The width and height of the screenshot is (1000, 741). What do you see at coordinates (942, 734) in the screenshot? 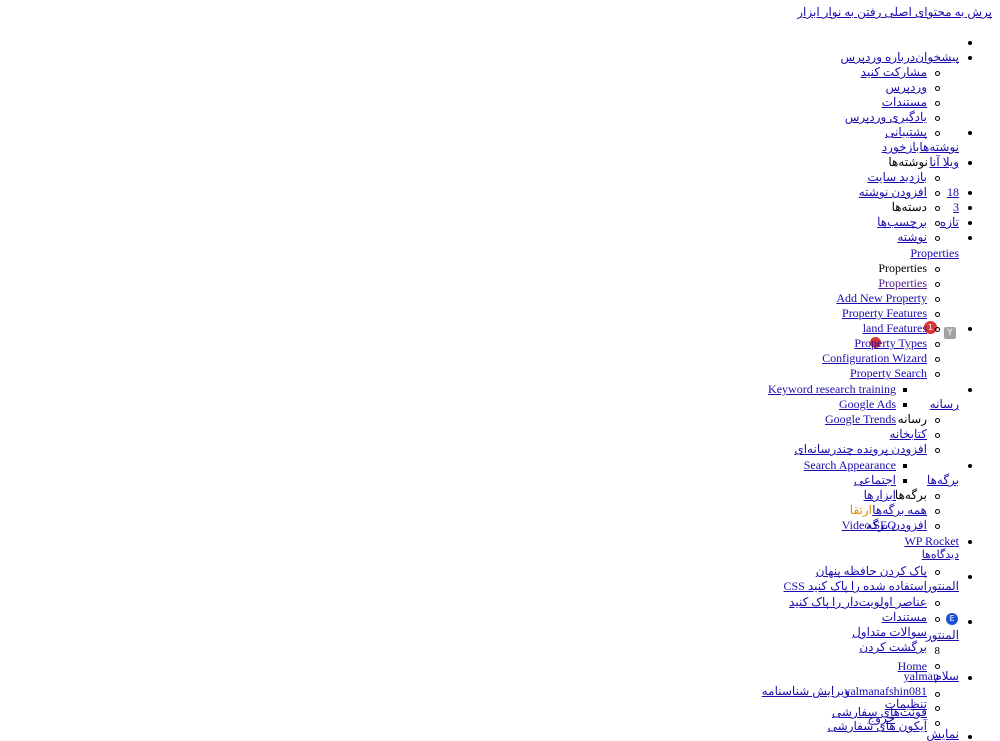
I see `appearance-link: نمایش` at bounding box center [942, 734].